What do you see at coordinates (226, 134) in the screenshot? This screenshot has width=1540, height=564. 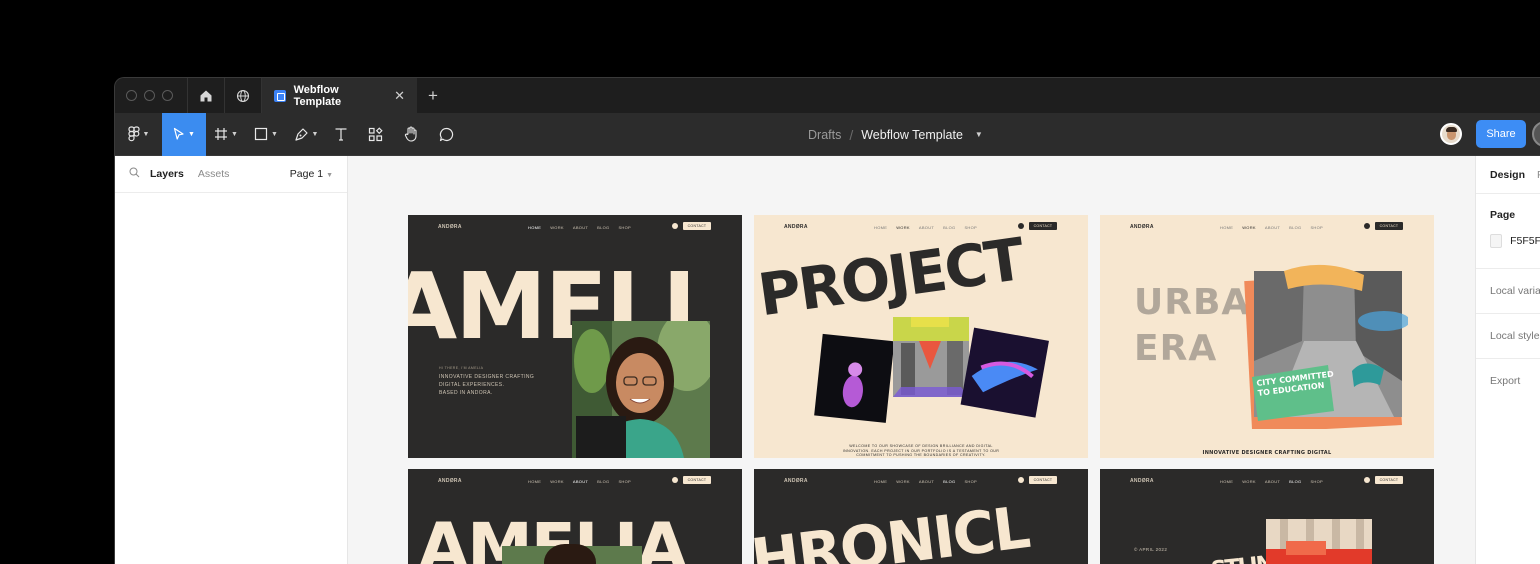 I see `frame-tool-button: ▼` at bounding box center [226, 134].